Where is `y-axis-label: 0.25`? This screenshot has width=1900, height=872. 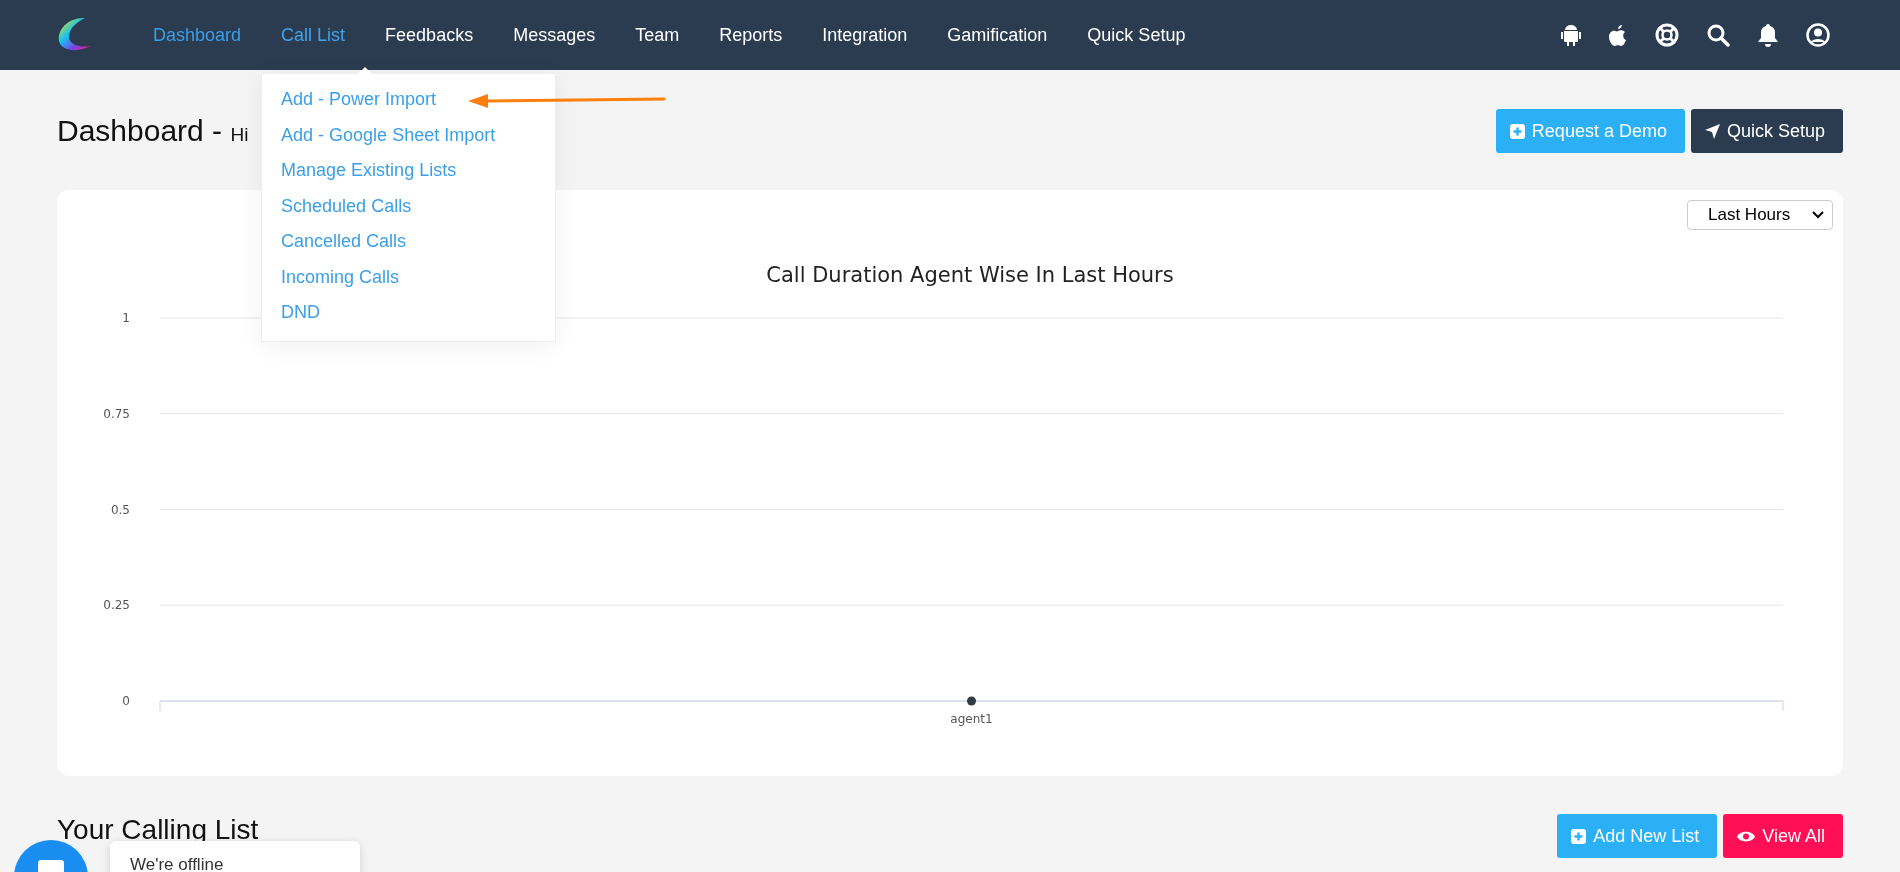
y-axis-label: 0.25 is located at coordinates (116, 605).